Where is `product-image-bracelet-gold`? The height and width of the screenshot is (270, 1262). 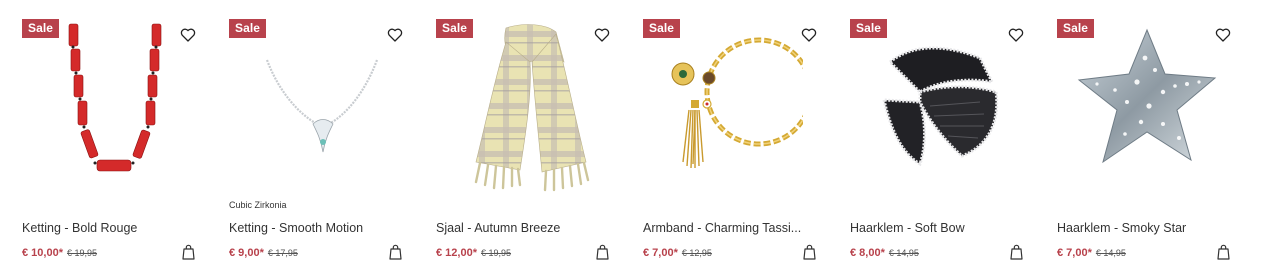 product-image-bracelet-gold is located at coordinates (733, 107).